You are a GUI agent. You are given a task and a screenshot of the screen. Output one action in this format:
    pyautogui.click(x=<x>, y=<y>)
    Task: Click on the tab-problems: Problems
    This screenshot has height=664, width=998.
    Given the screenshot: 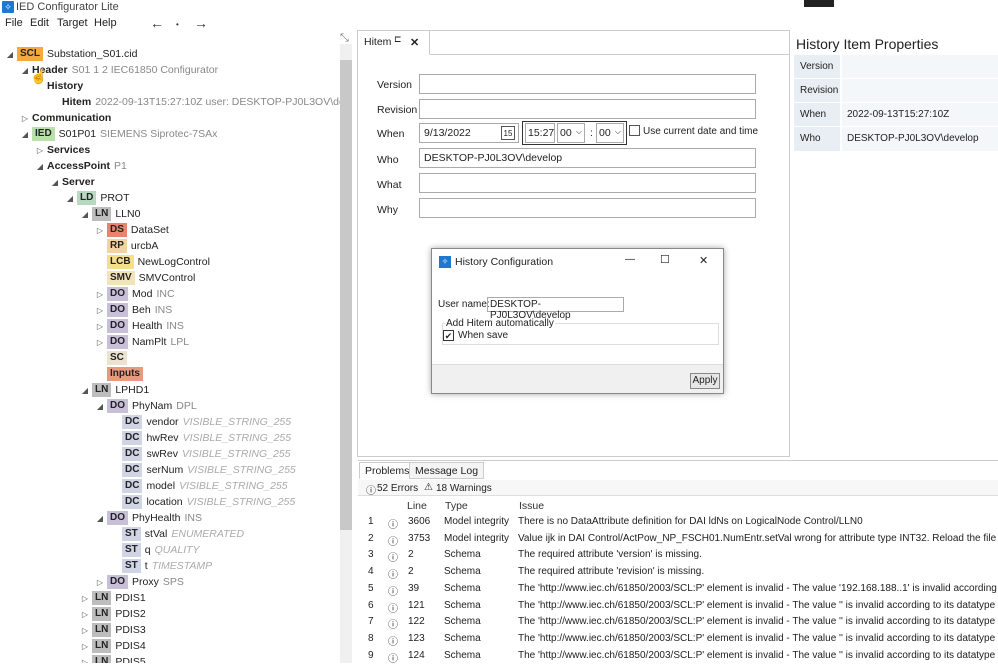 What is the action you would take?
    pyautogui.click(x=387, y=470)
    